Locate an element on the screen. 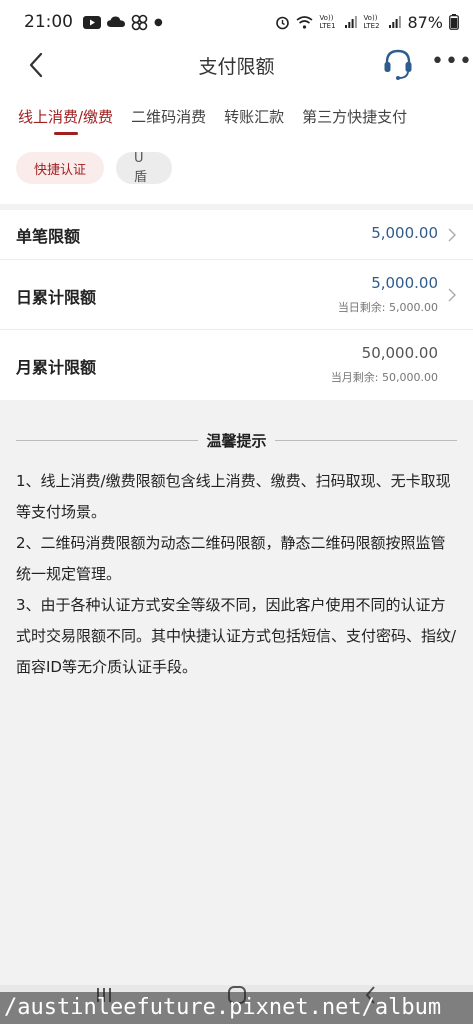 The height and width of the screenshot is (1024, 473). customer-service-icon is located at coordinates (398, 65).